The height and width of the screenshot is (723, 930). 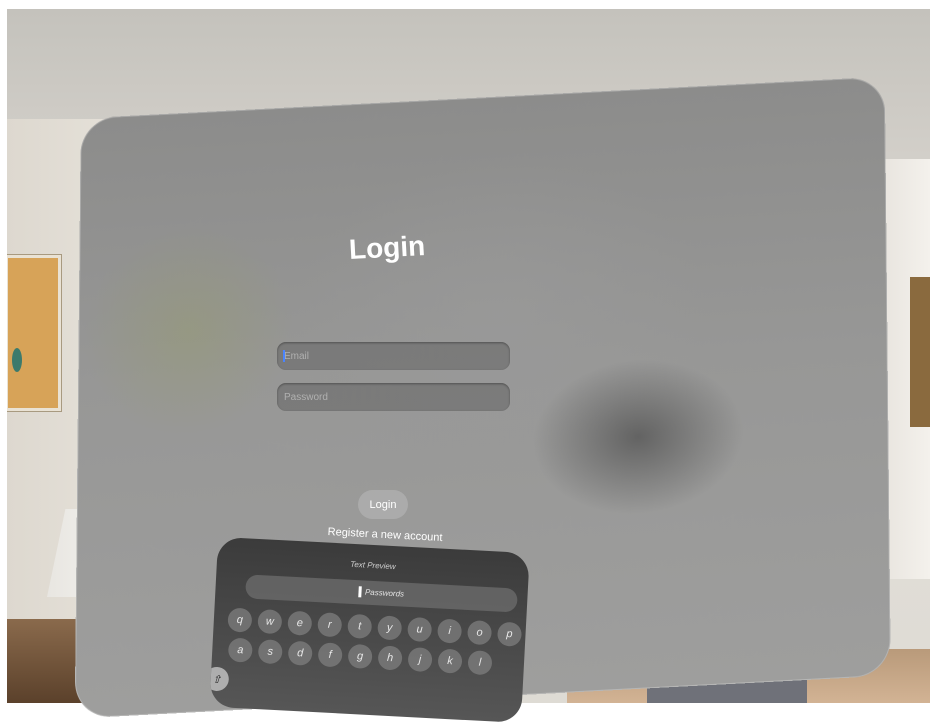 What do you see at coordinates (270, 622) in the screenshot?
I see `key-w: w` at bounding box center [270, 622].